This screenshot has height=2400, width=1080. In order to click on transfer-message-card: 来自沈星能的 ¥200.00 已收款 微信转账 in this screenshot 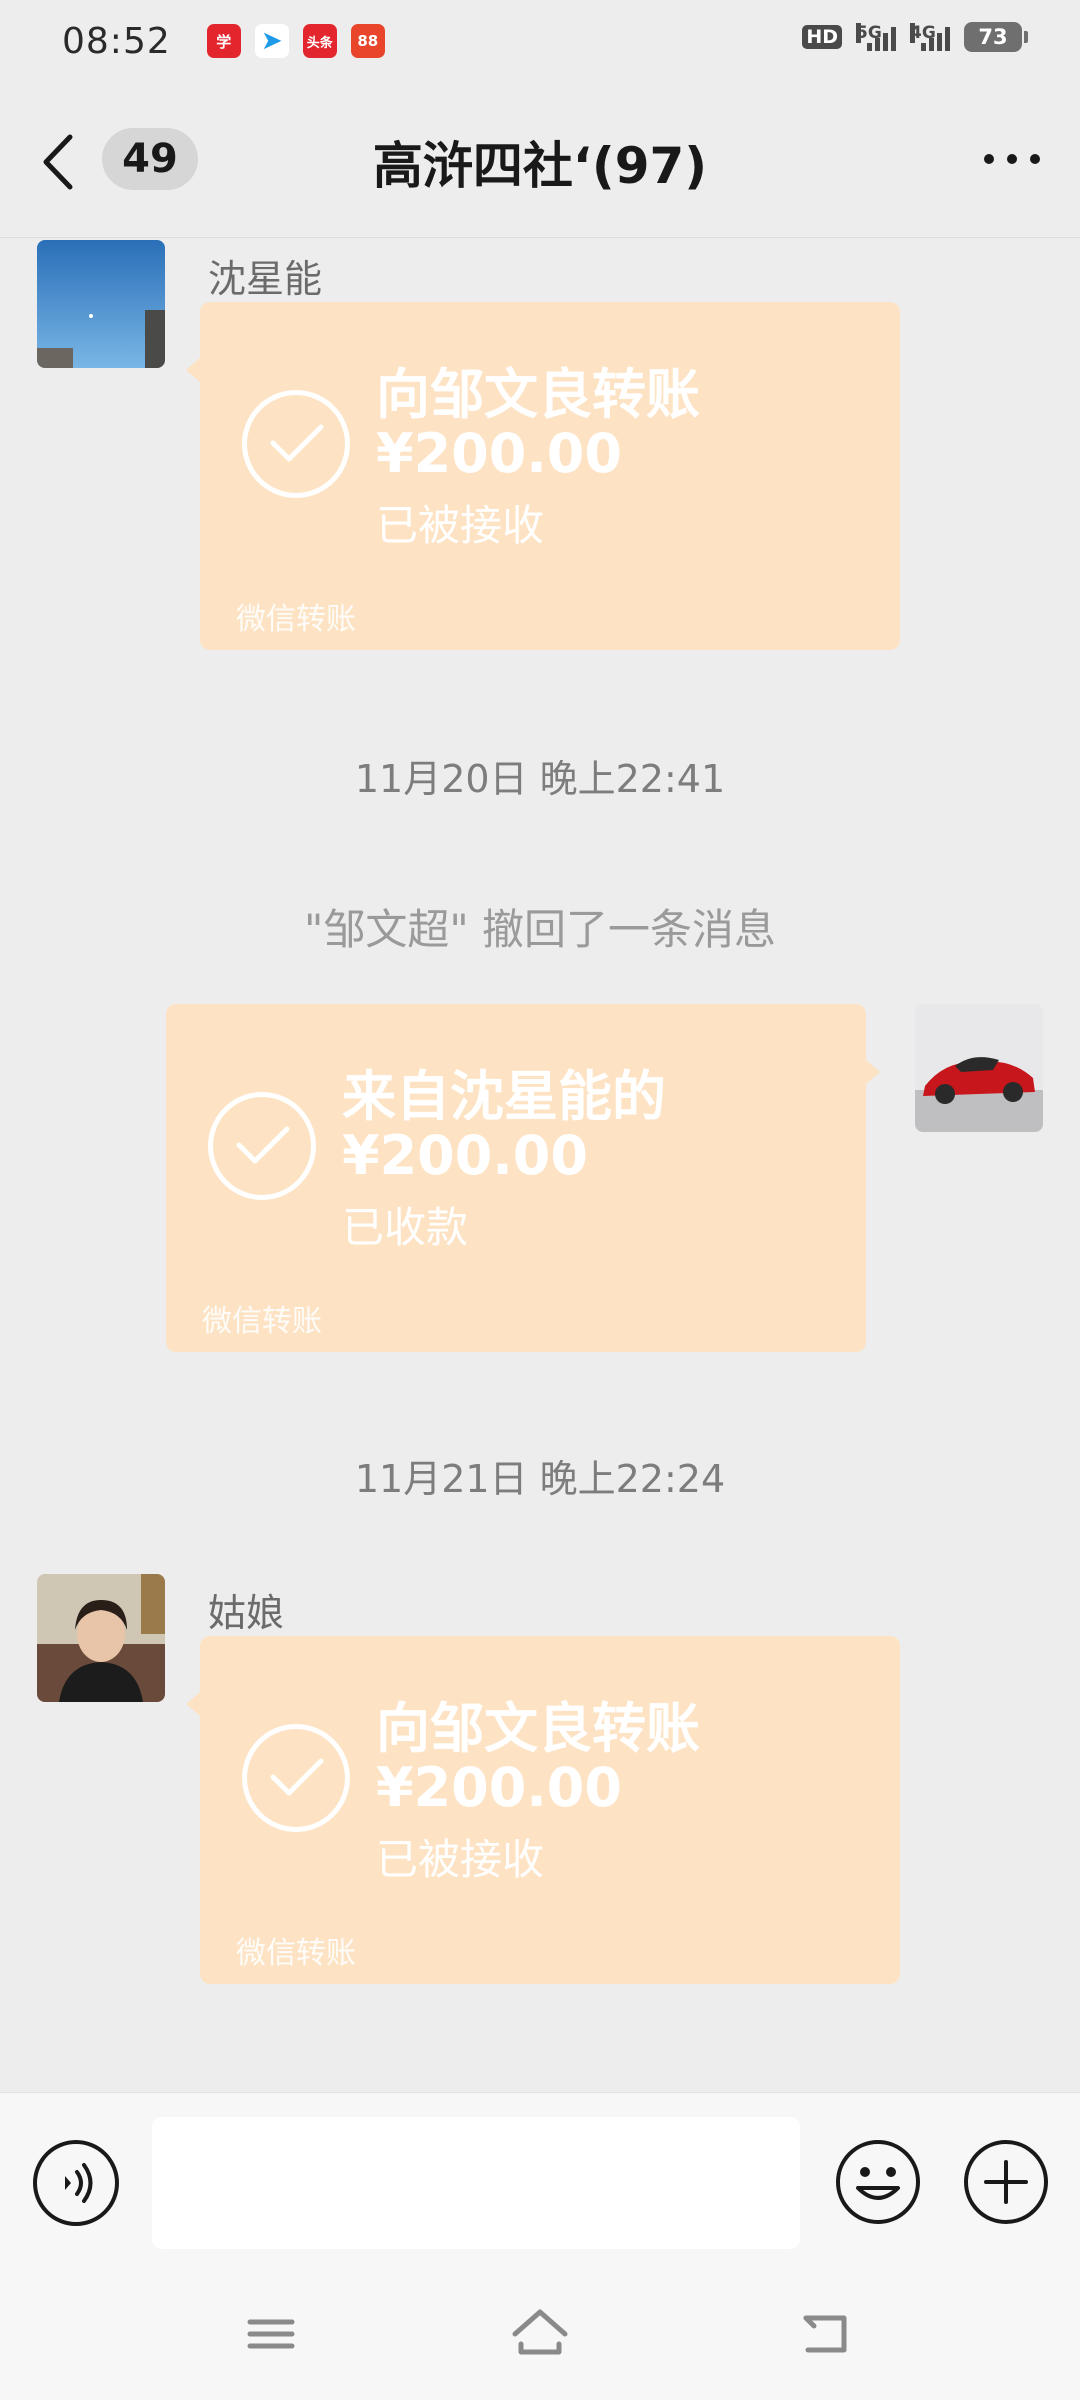, I will do `click(523, 1178)`.